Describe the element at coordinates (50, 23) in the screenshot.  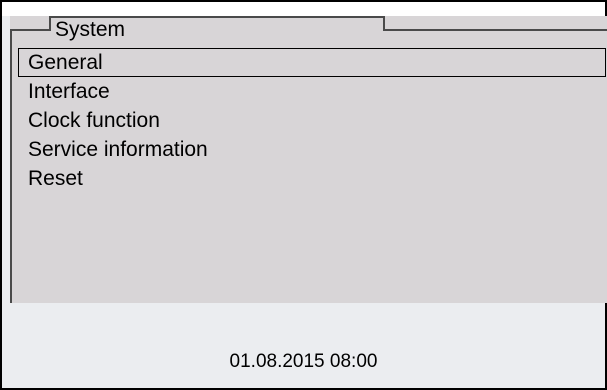
I see `tab-left-edge` at that location.